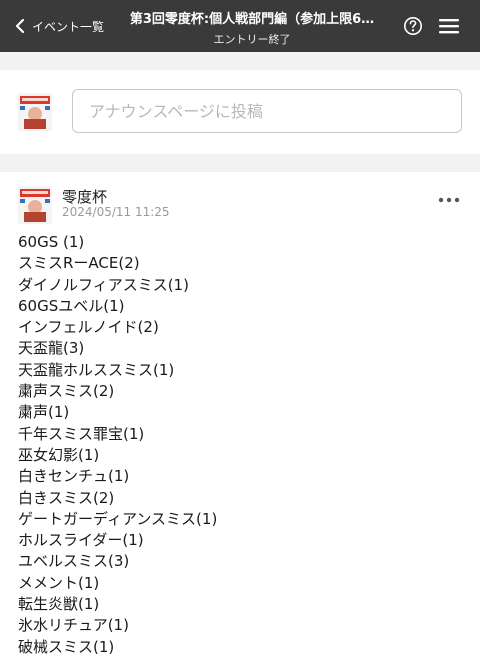  What do you see at coordinates (449, 200) in the screenshot?
I see `more-horizontal-icon` at bounding box center [449, 200].